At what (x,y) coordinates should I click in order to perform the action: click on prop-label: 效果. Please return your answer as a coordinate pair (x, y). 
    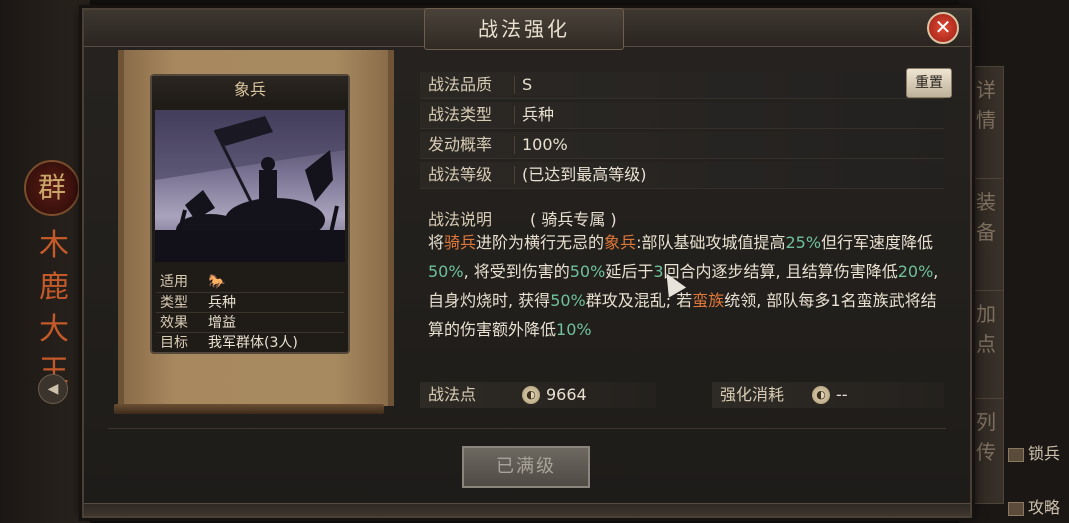
    Looking at the image, I should click on (174, 323).